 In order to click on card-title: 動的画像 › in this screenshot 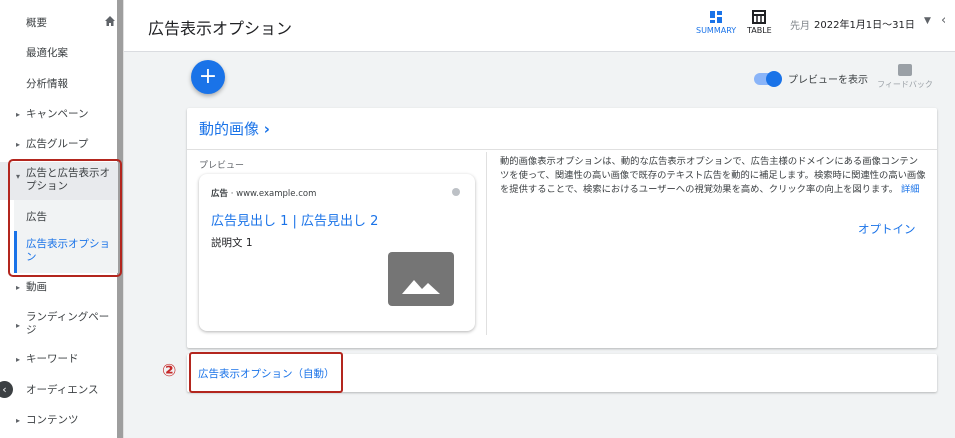, I will do `click(234, 128)`.